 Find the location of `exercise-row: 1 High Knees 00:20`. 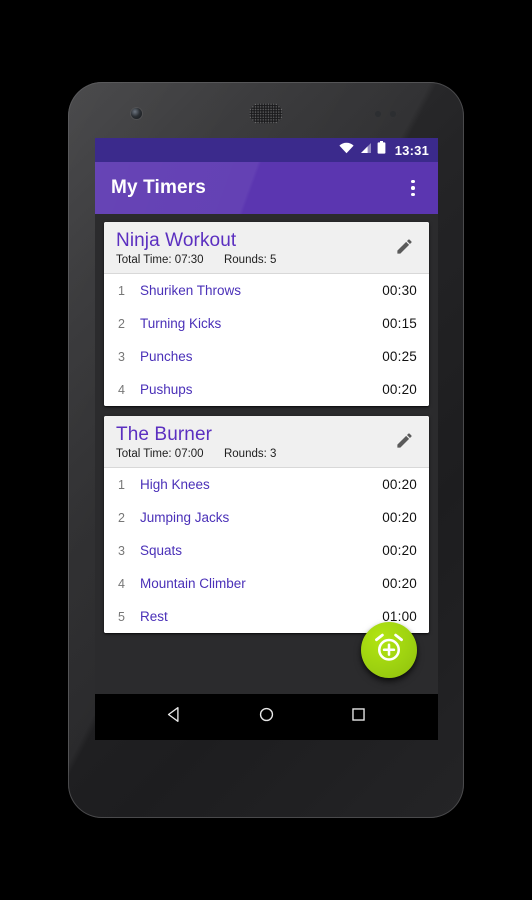

exercise-row: 1 High Knees 00:20 is located at coordinates (266, 484).